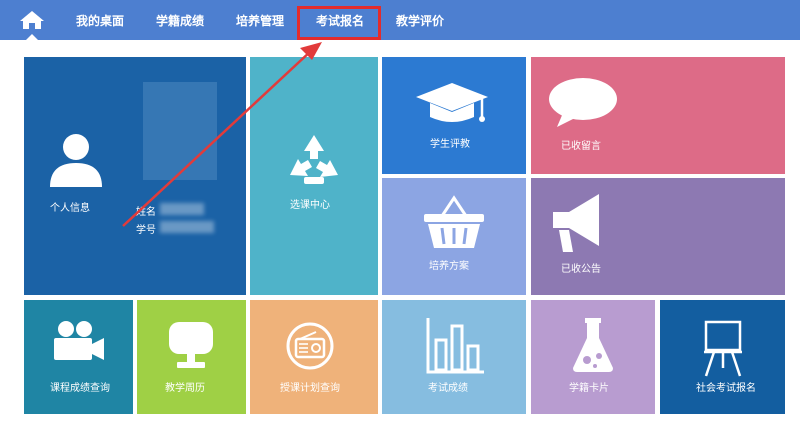 This screenshot has width=800, height=425. I want to click on annotation-arrow, so click(222, 134).